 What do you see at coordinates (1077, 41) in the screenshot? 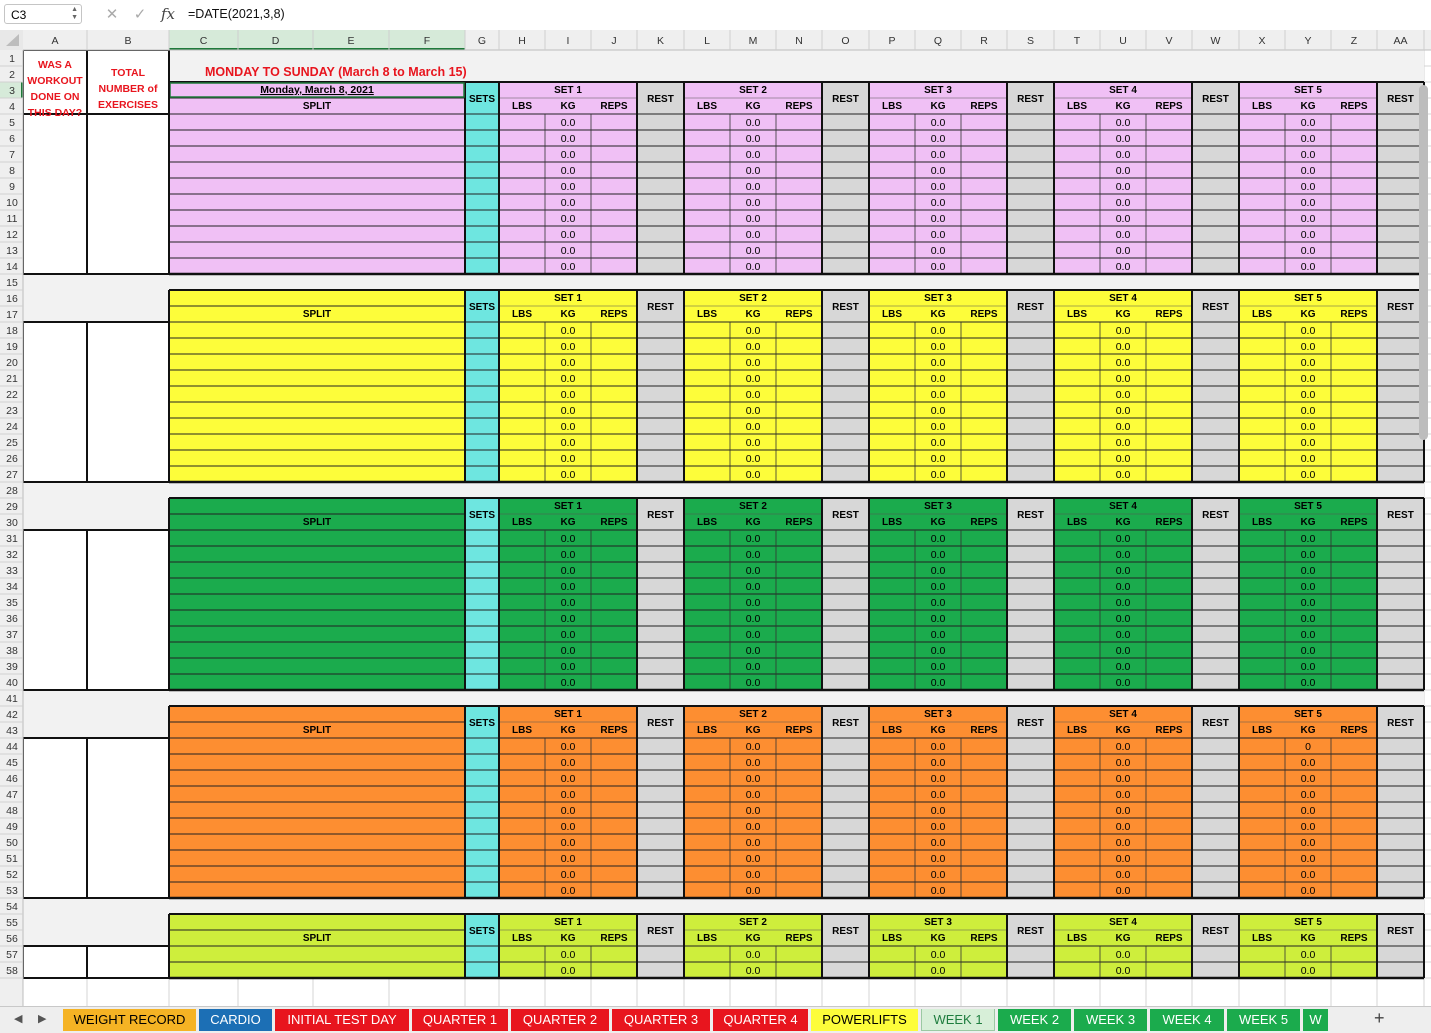
I see `column-header-t: T` at bounding box center [1077, 41].